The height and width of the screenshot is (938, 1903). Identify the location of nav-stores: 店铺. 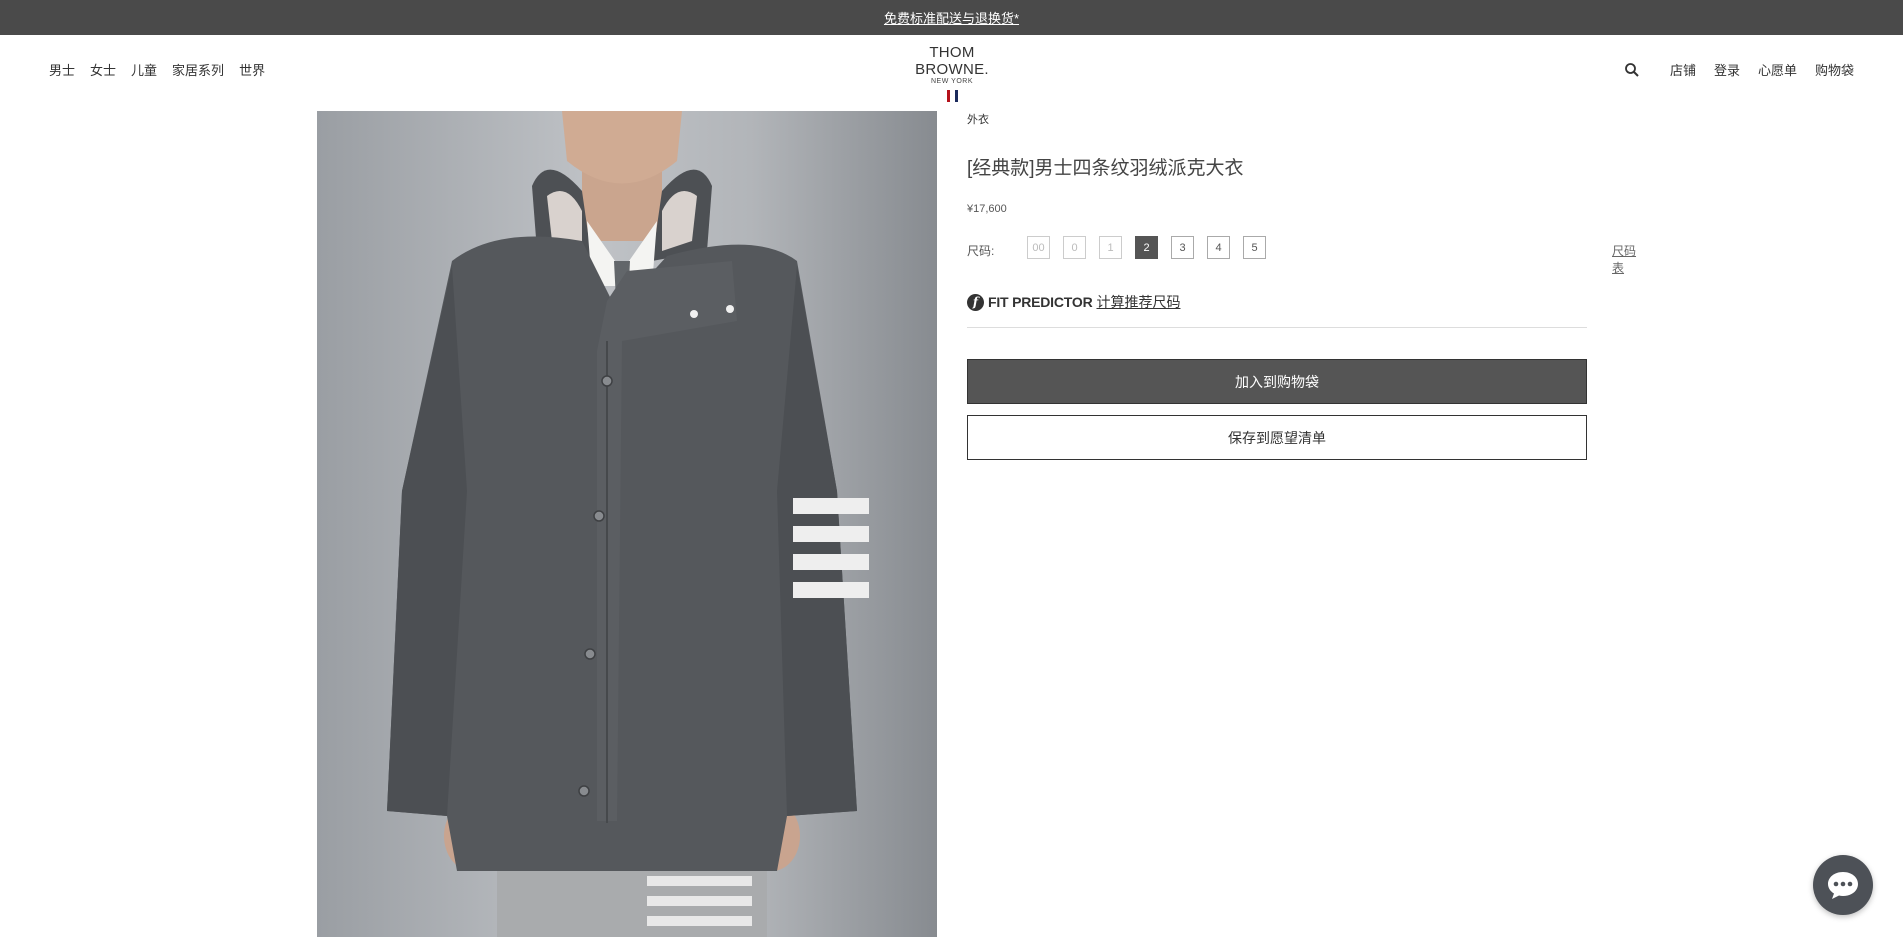
(1683, 69).